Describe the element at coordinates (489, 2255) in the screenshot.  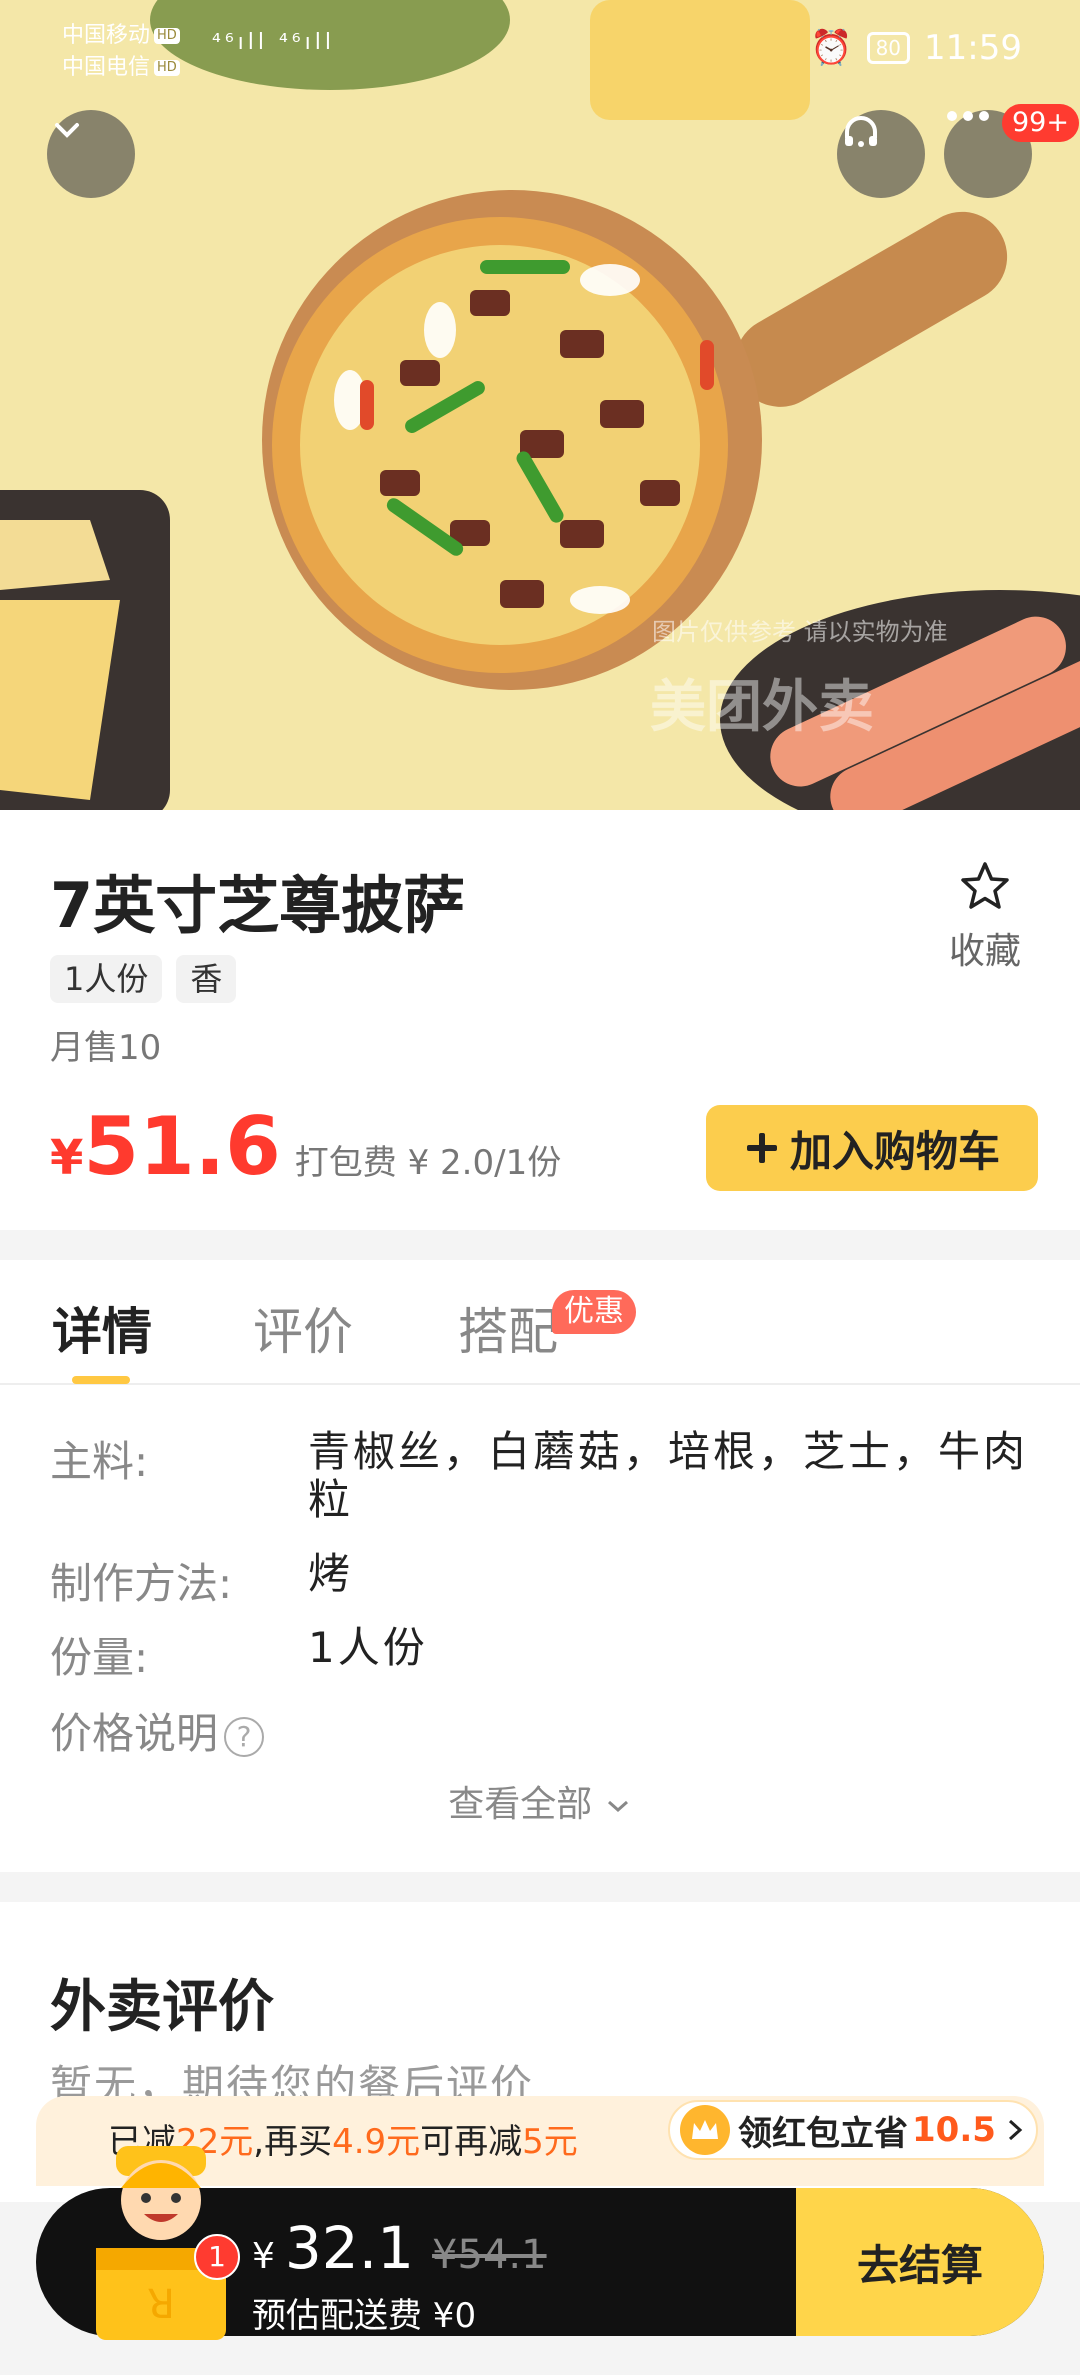
I see `cart-original-price: ¥54.1` at that location.